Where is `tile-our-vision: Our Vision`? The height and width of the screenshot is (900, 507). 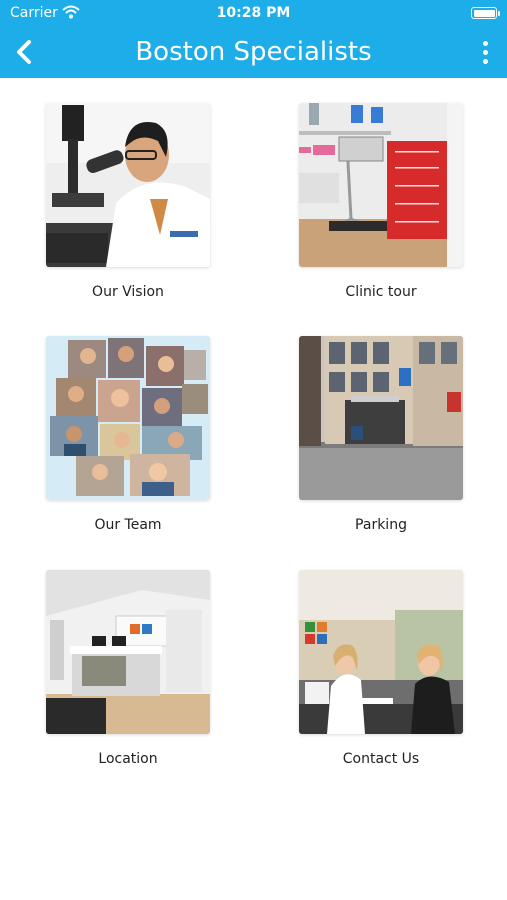 tile-our-vision: Our Vision is located at coordinates (128, 201).